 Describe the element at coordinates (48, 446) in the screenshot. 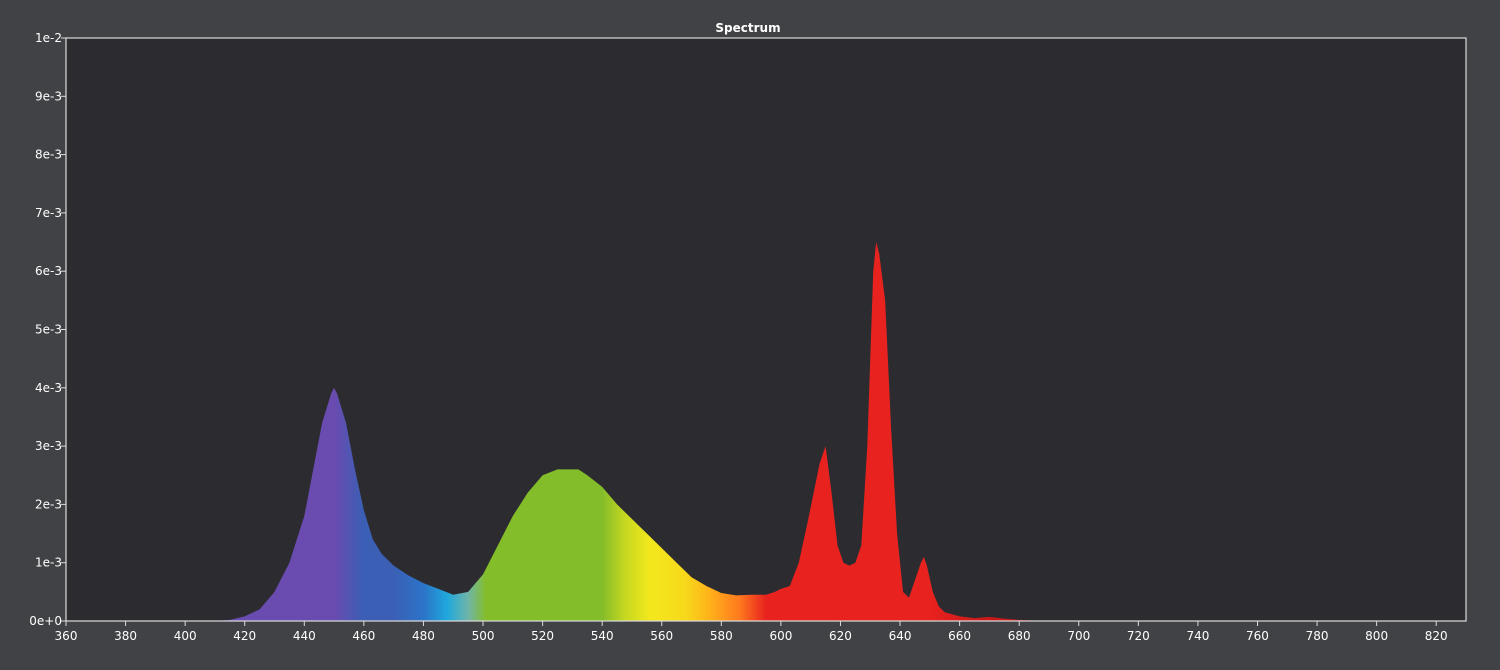

I see `y-tick-label: 3e-3` at that location.